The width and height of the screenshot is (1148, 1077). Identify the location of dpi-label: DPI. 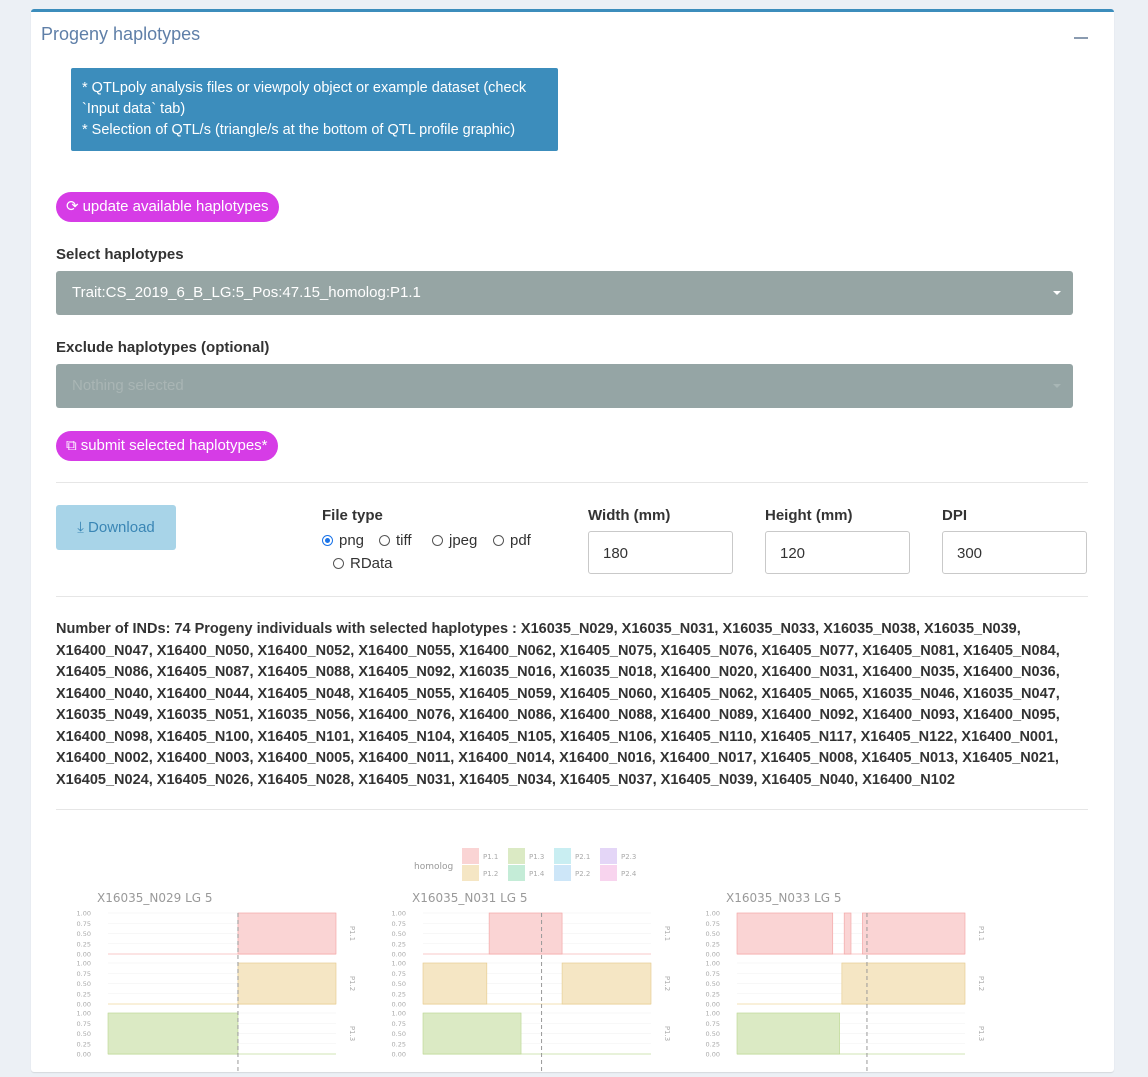
(955, 515).